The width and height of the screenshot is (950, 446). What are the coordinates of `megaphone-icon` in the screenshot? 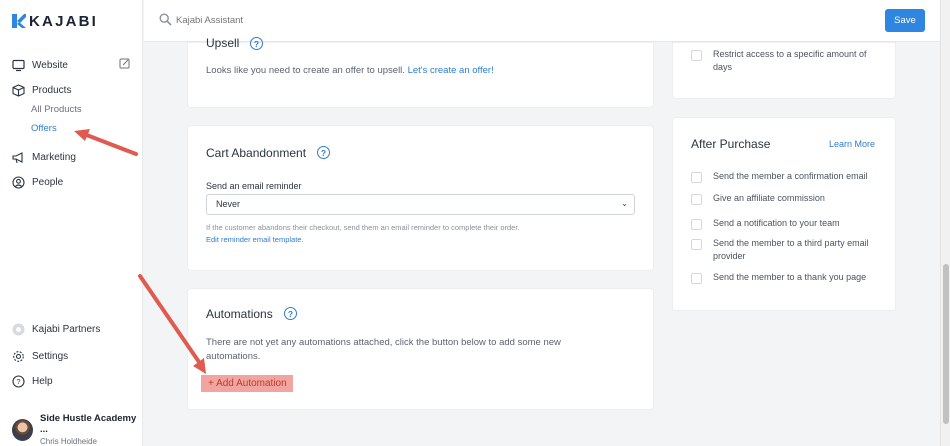 It's located at (18, 157).